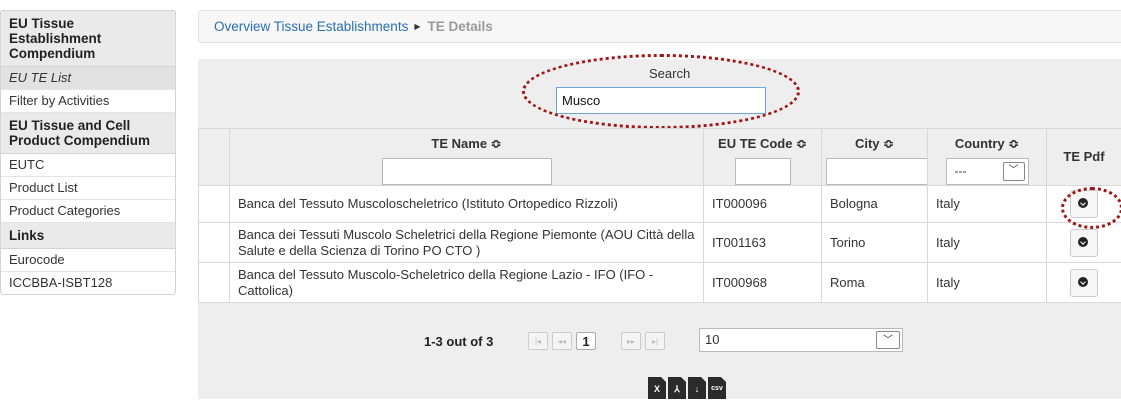 The width and height of the screenshot is (1121, 401). I want to click on next-page-icon: ▸▸, so click(631, 341).